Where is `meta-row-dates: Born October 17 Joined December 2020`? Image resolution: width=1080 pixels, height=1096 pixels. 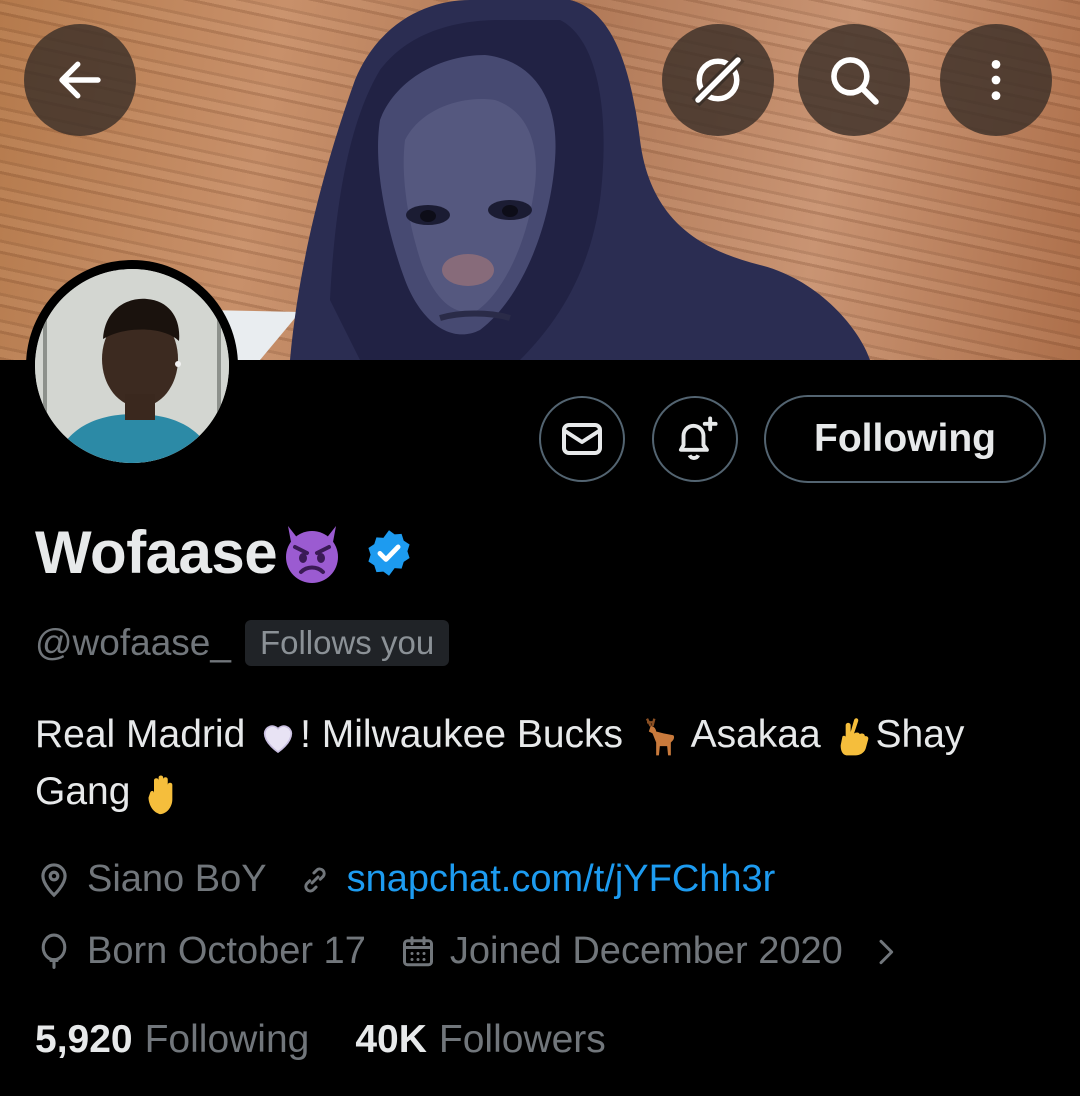 meta-row-dates: Born October 17 Joined December 2020 is located at coordinates (468, 951).